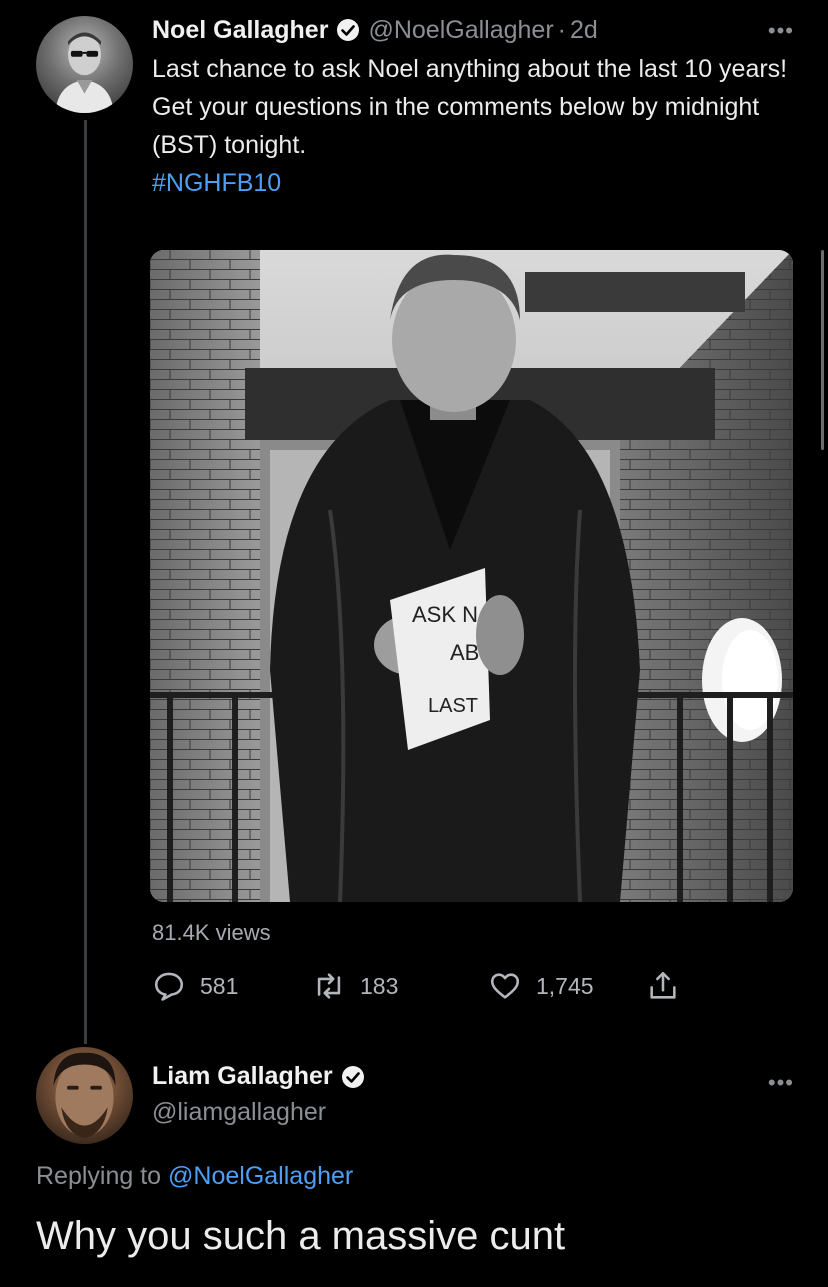 The height and width of the screenshot is (1287, 828). Describe the element at coordinates (822, 350) in the screenshot. I see `scrollbar` at that location.